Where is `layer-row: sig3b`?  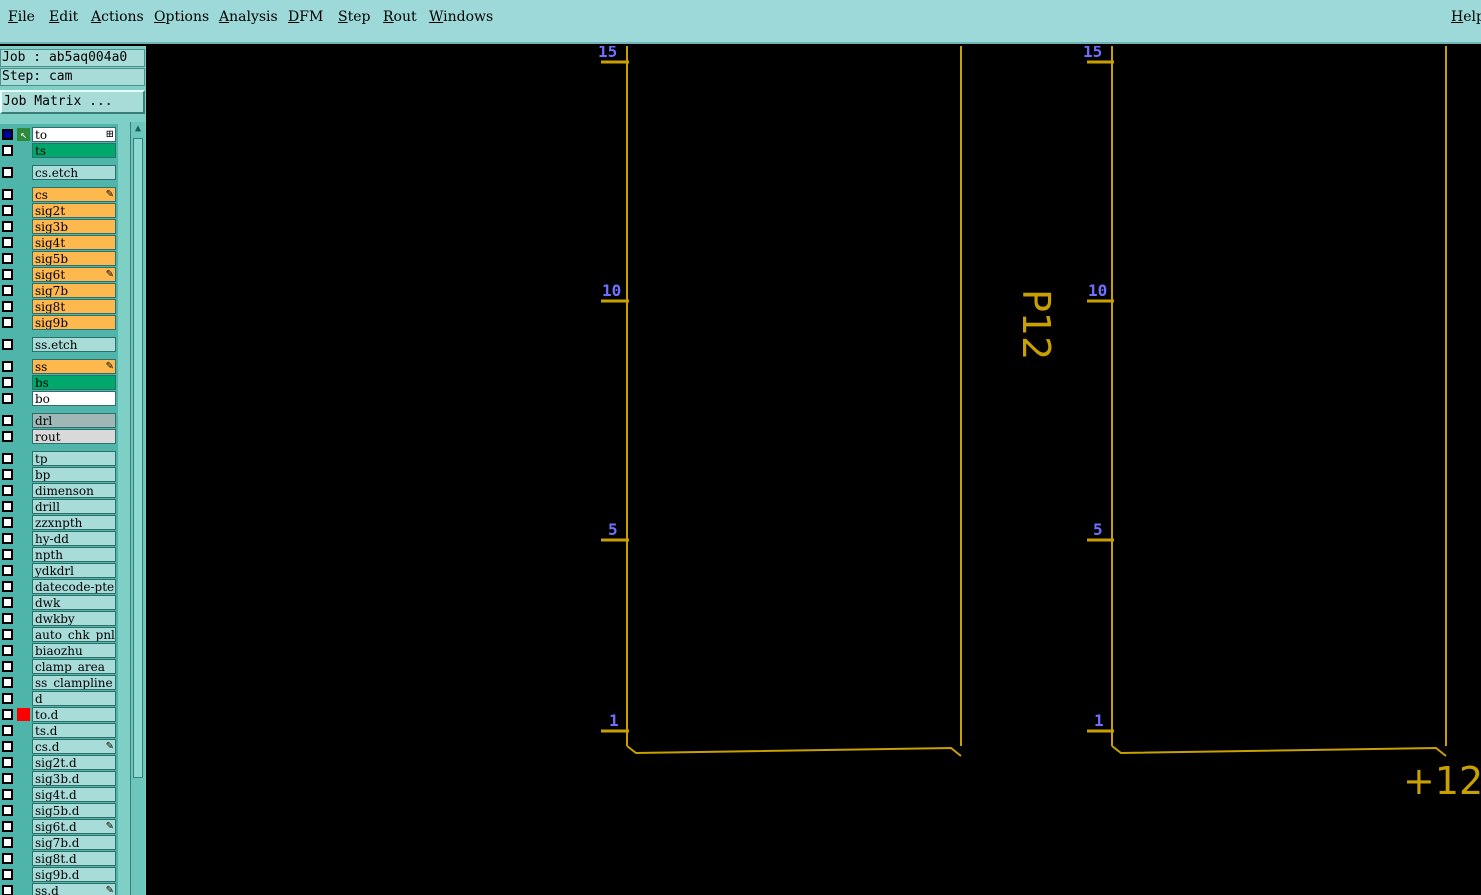 layer-row: sig3b is located at coordinates (59, 226).